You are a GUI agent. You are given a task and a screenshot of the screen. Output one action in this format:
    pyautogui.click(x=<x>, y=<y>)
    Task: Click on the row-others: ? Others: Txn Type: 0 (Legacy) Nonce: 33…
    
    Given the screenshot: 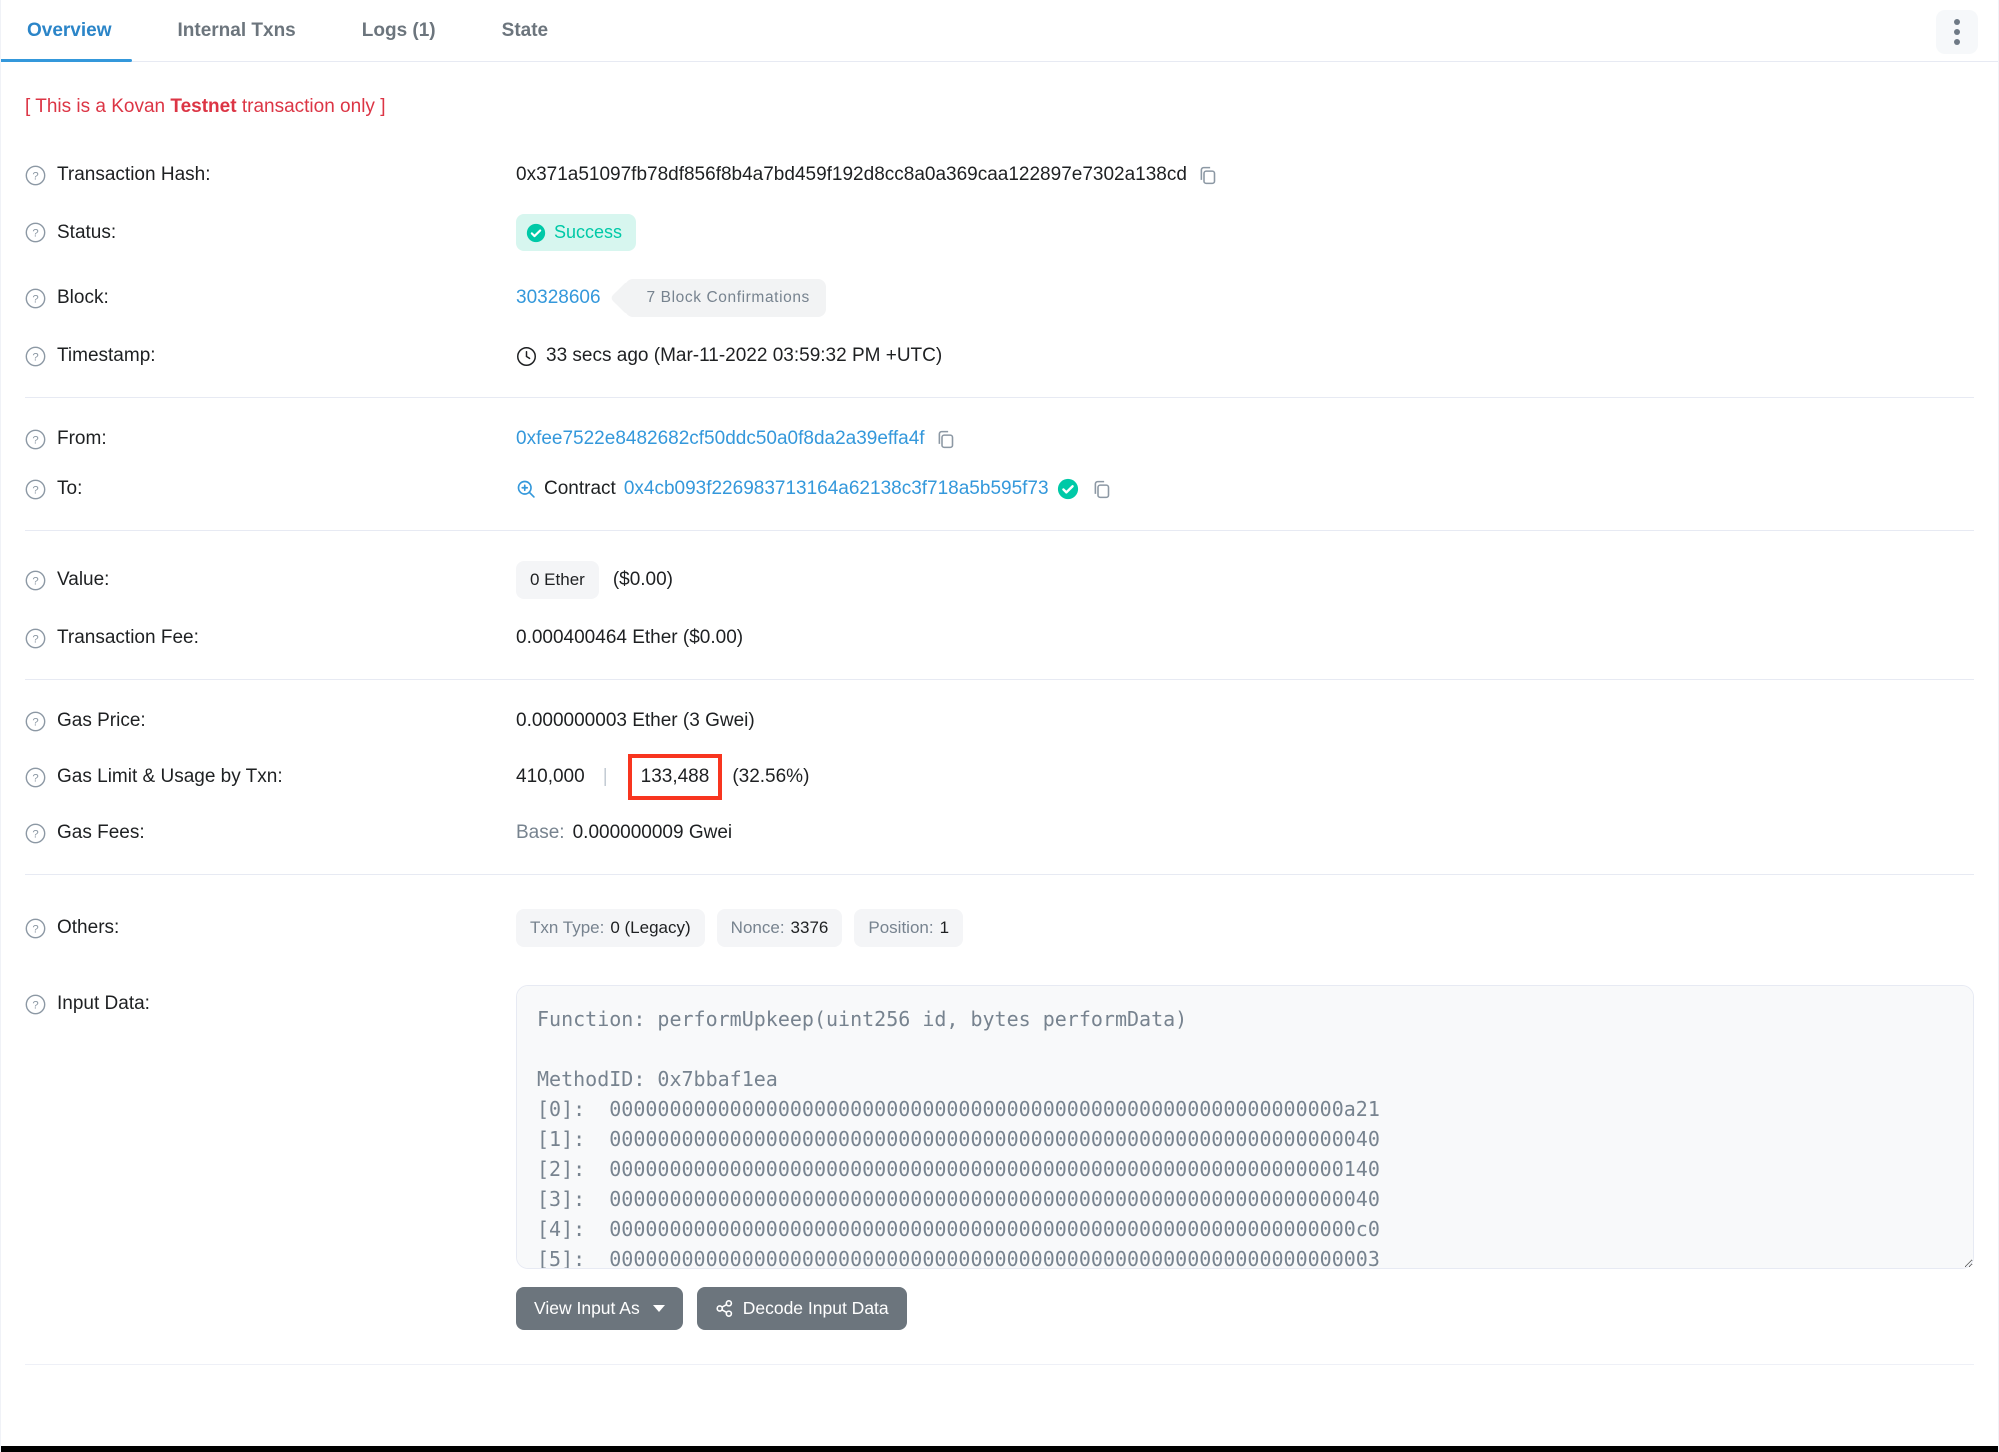 What is the action you would take?
    pyautogui.click(x=999, y=928)
    